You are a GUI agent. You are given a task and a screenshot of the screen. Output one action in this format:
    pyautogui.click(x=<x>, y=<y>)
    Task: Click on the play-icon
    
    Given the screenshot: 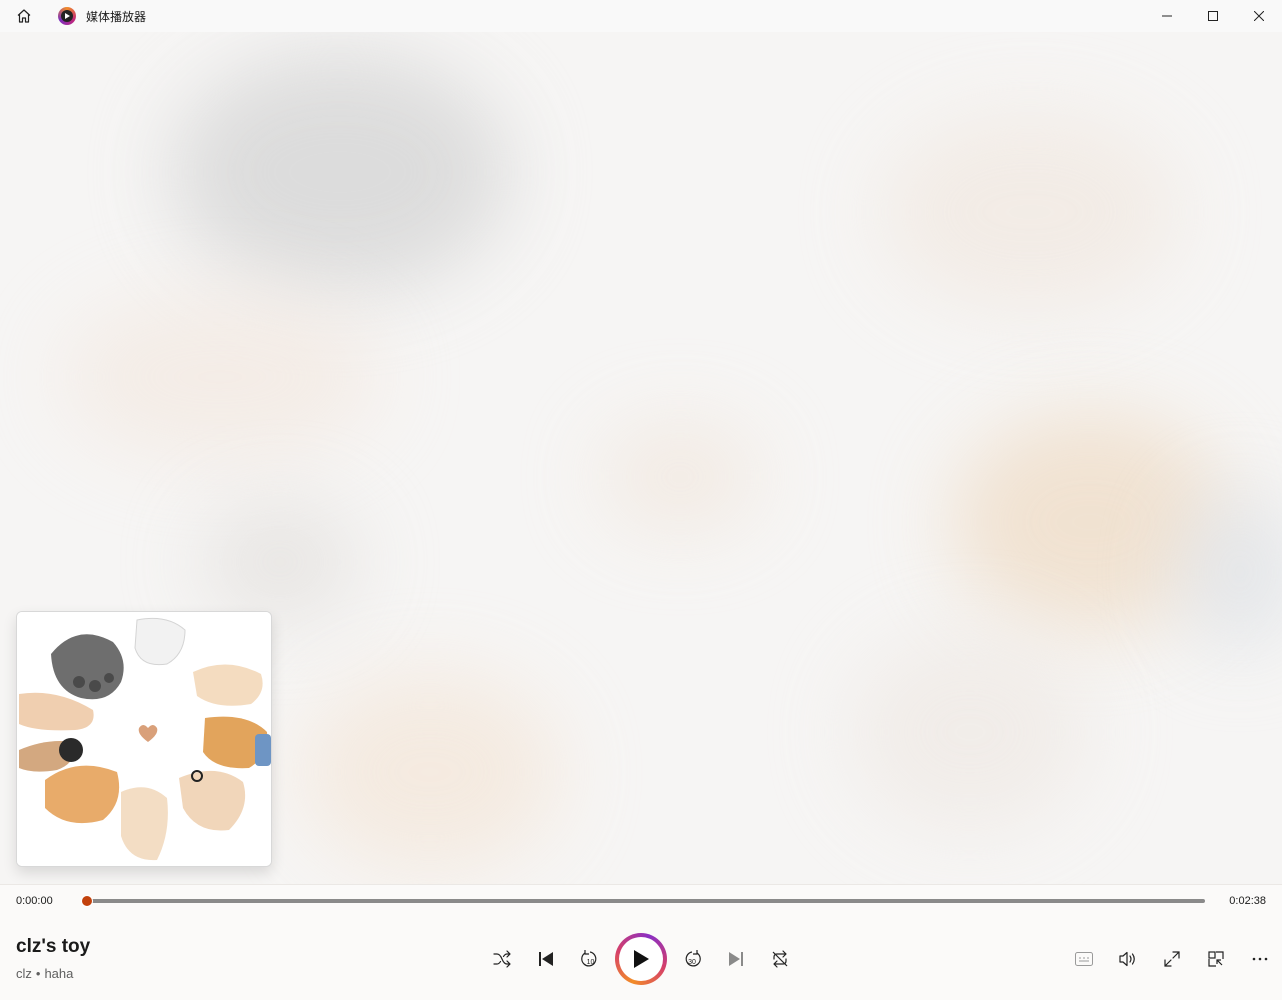 What is the action you would take?
    pyautogui.click(x=641, y=959)
    